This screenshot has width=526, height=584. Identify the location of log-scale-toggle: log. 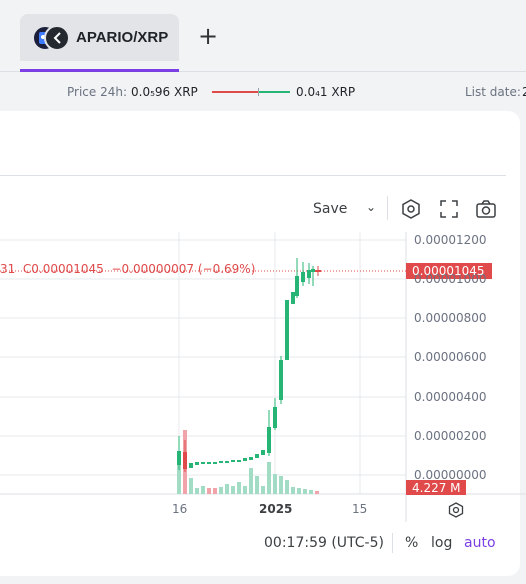
(441, 543).